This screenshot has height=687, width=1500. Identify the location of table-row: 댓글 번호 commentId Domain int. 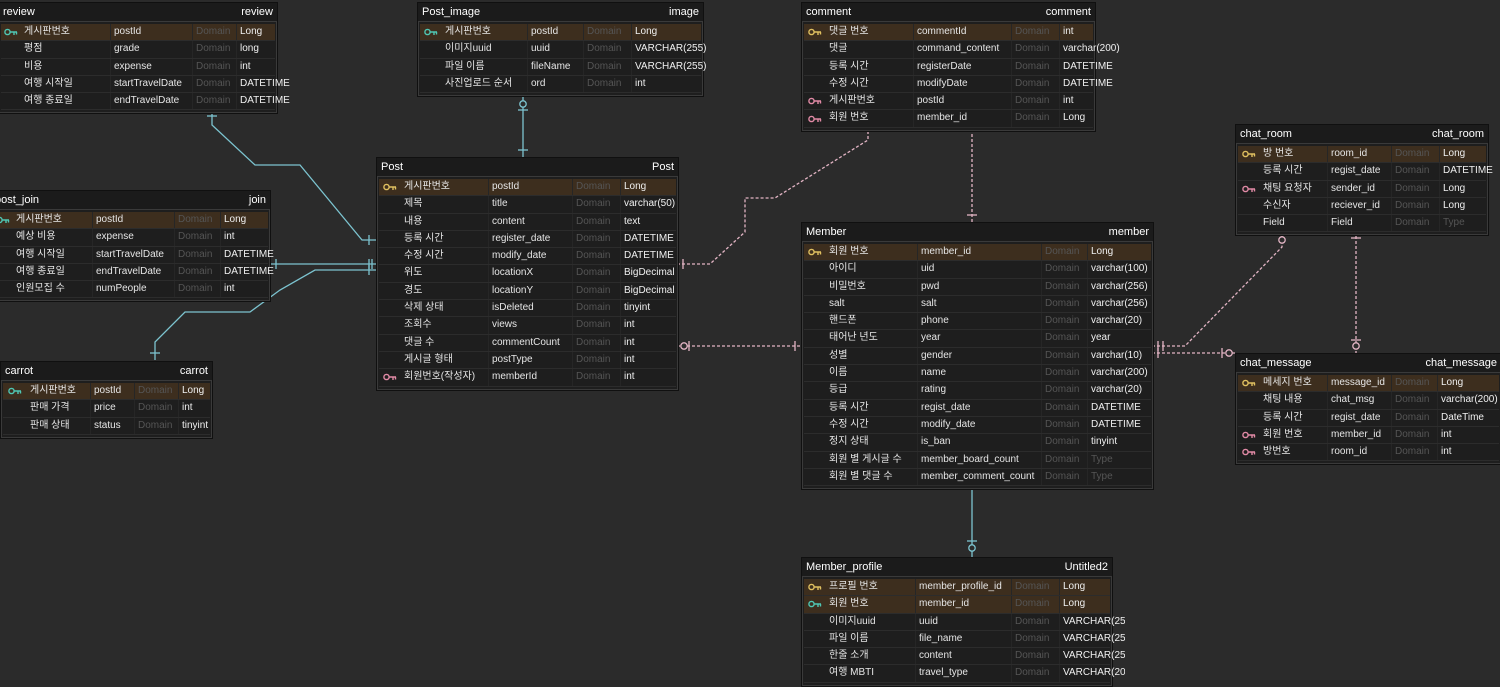
(948, 33).